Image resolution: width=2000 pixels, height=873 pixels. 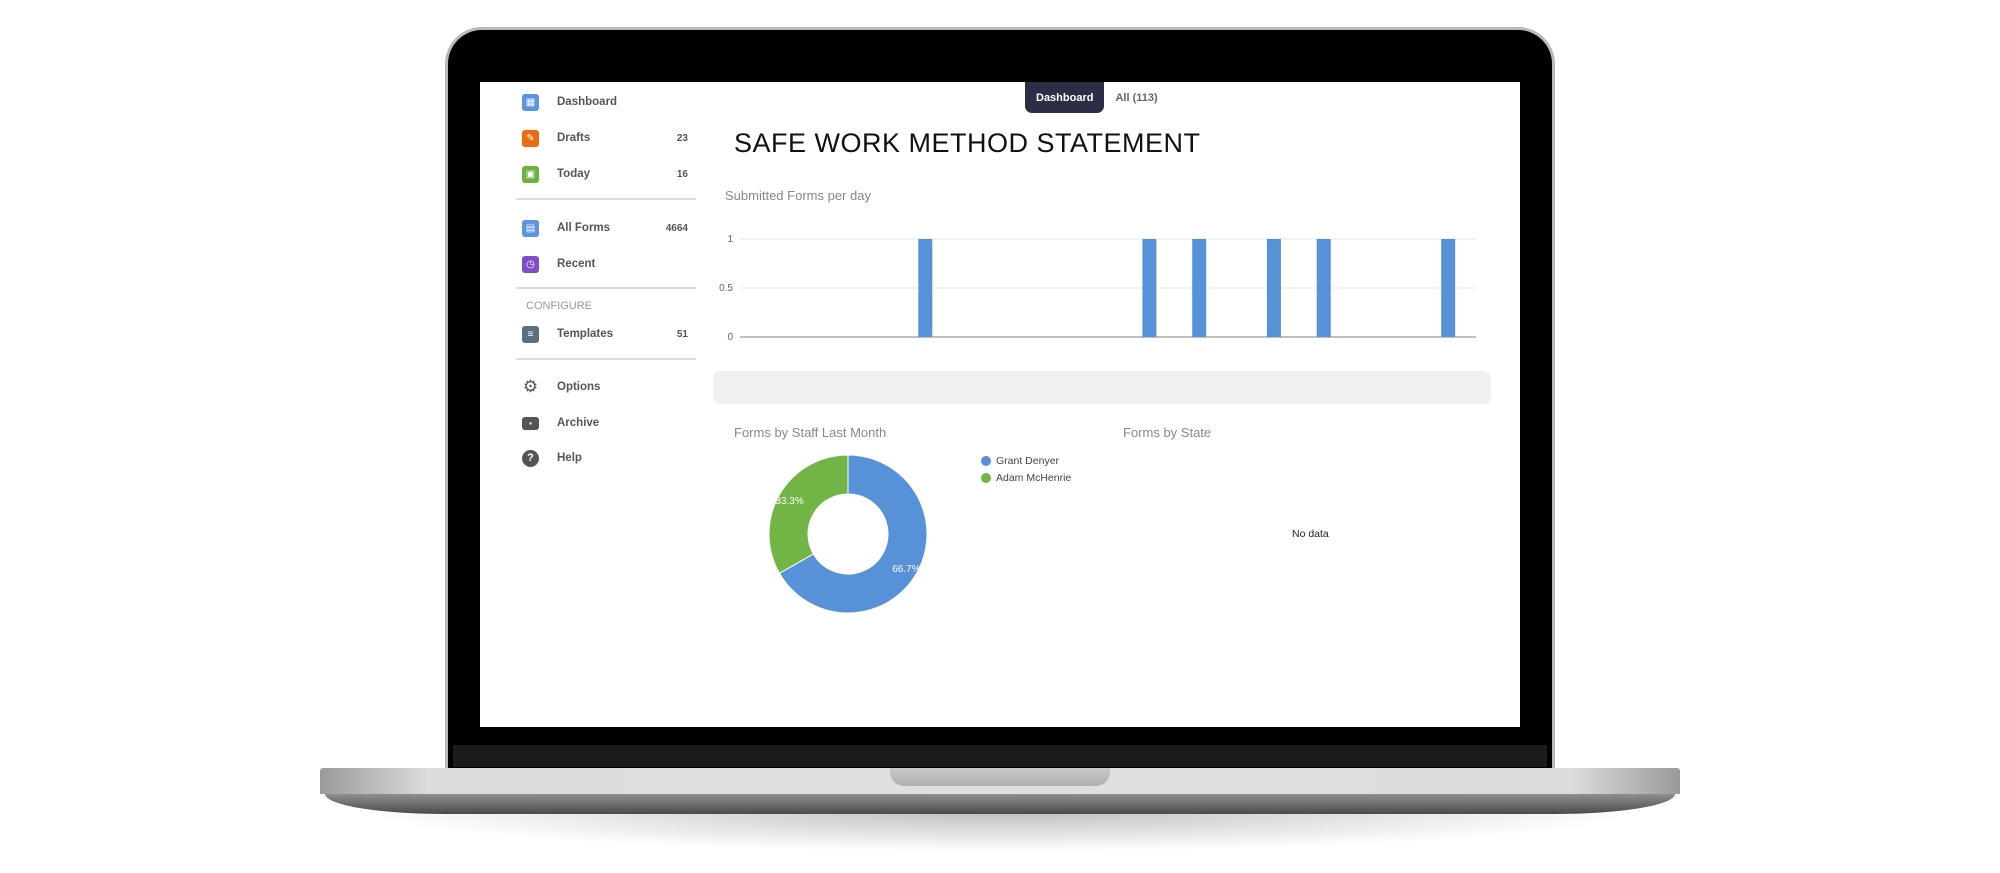 I want to click on legend-item: Adam McHenrie, so click(x=1026, y=477).